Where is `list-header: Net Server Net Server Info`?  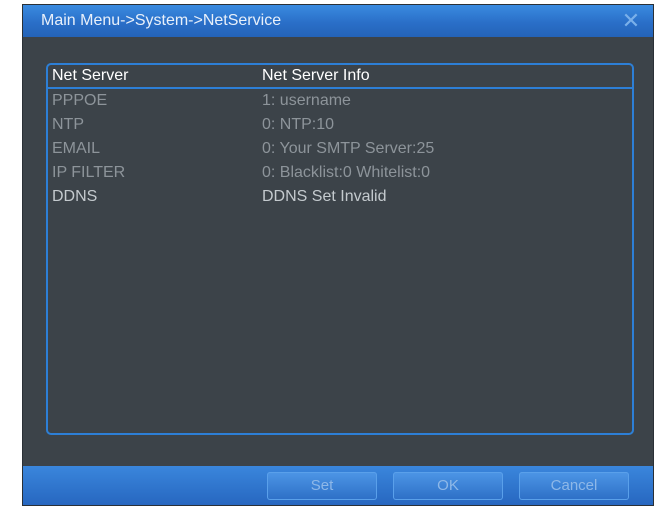
list-header: Net Server Net Server Info is located at coordinates (340, 77).